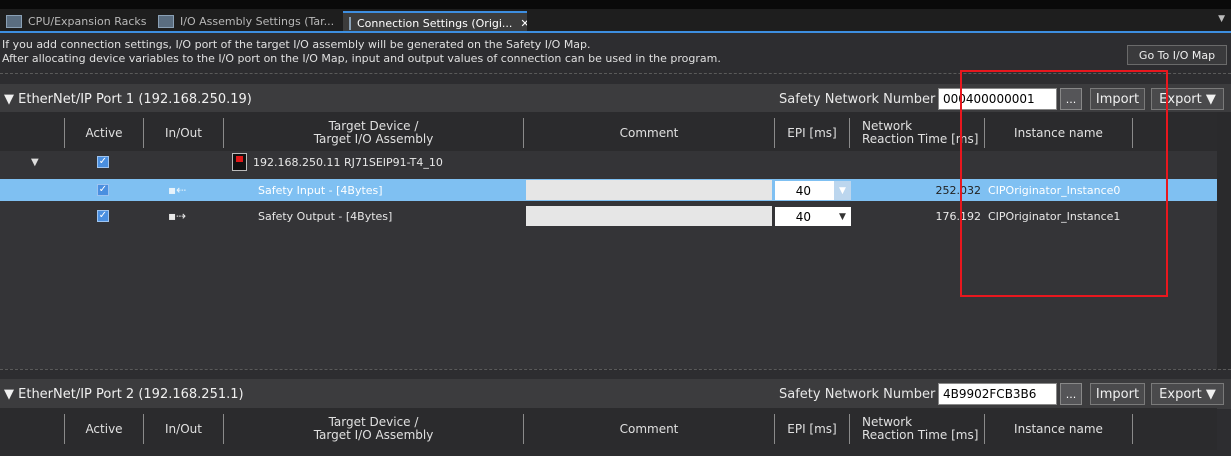 The width and height of the screenshot is (1231, 456). What do you see at coordinates (14, 21) in the screenshot?
I see `rack-icon` at bounding box center [14, 21].